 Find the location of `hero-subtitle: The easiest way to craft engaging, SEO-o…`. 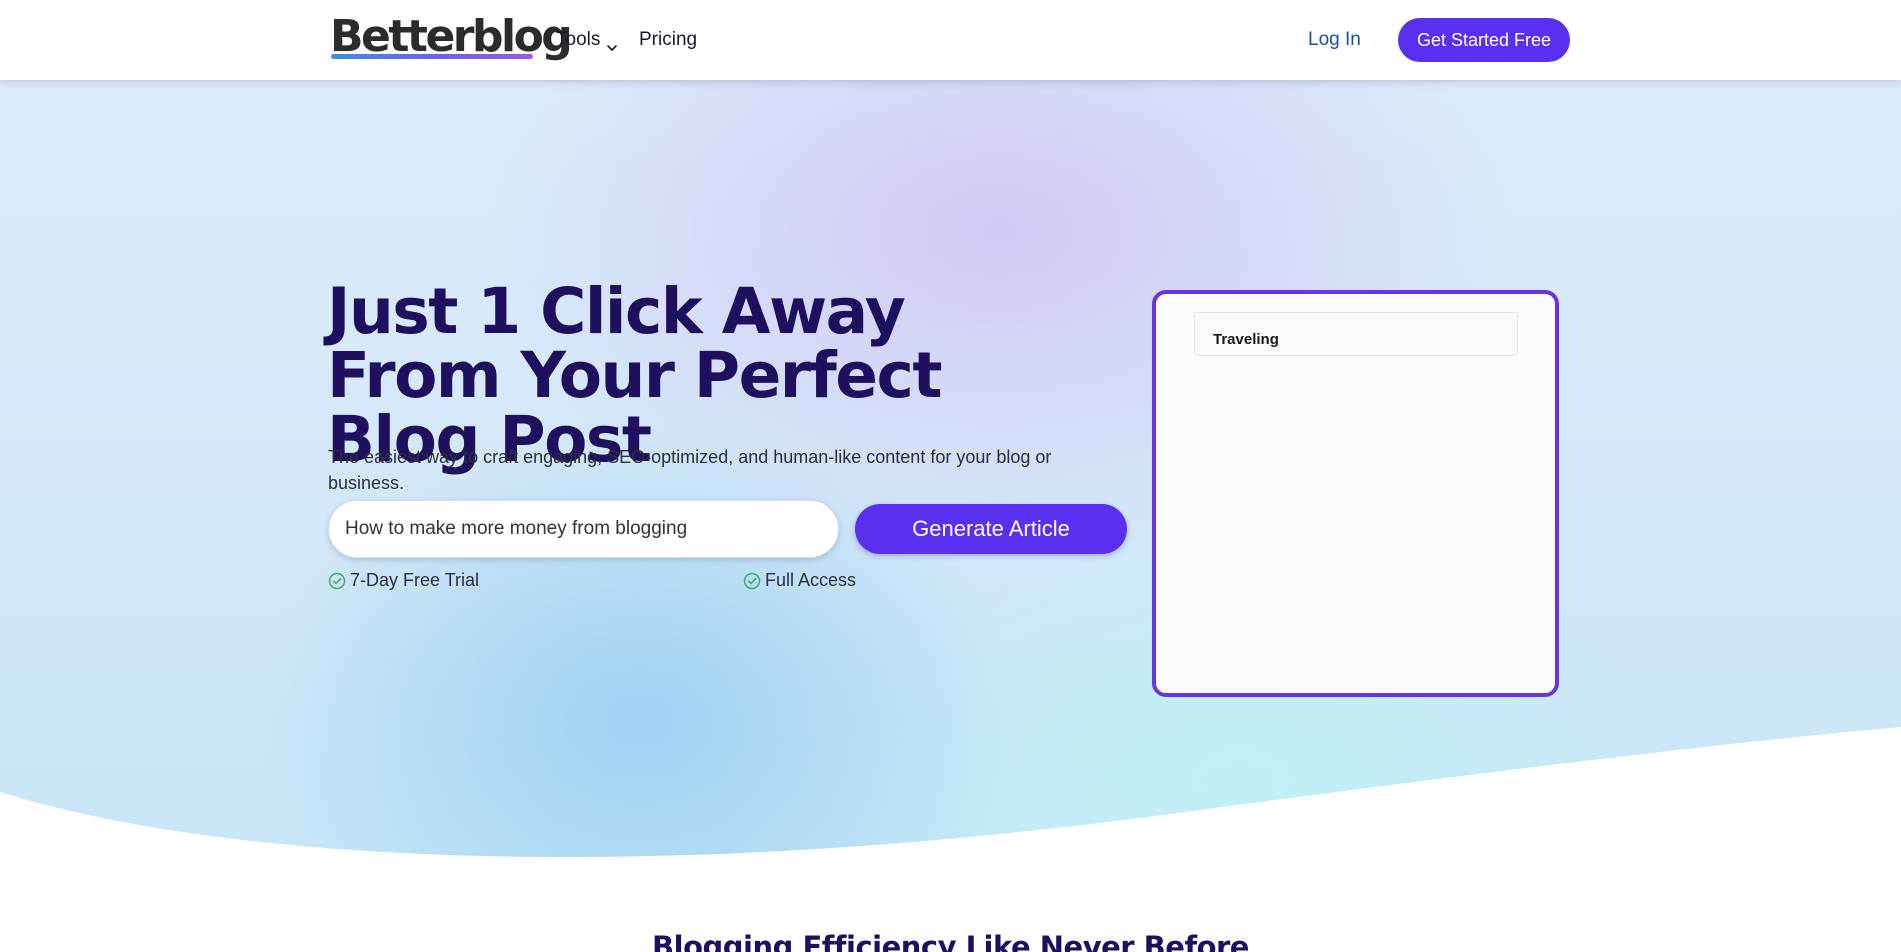

hero-subtitle: The easiest way to craft engaging, SEO-o… is located at coordinates (690, 470).